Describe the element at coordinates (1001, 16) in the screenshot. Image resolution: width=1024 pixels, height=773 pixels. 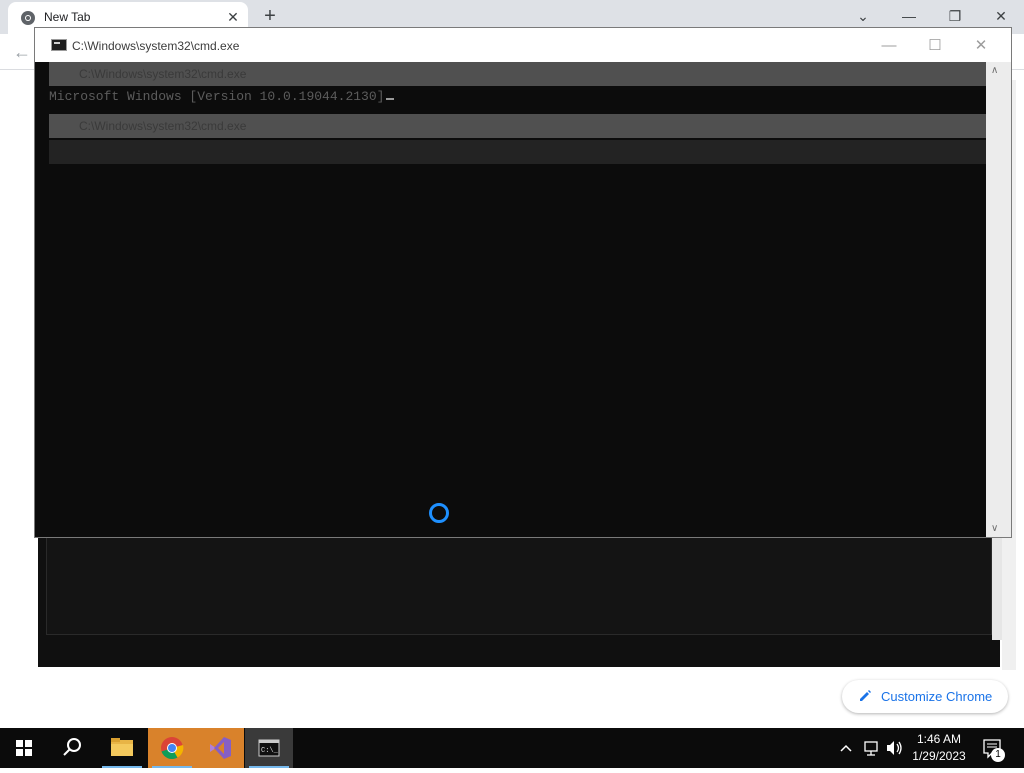
I see `close-button: ✕` at that location.